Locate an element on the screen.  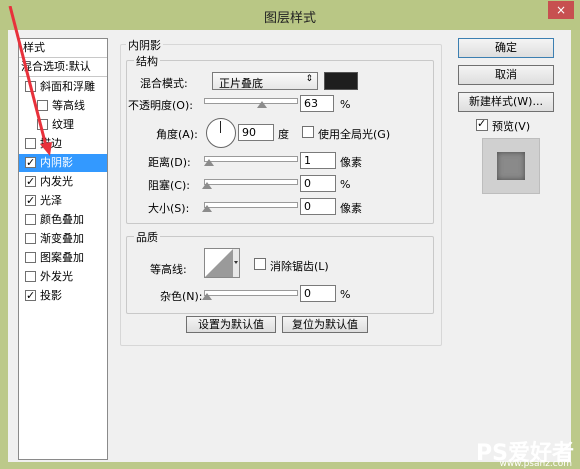
angle-dial is located at coordinates (221, 133).